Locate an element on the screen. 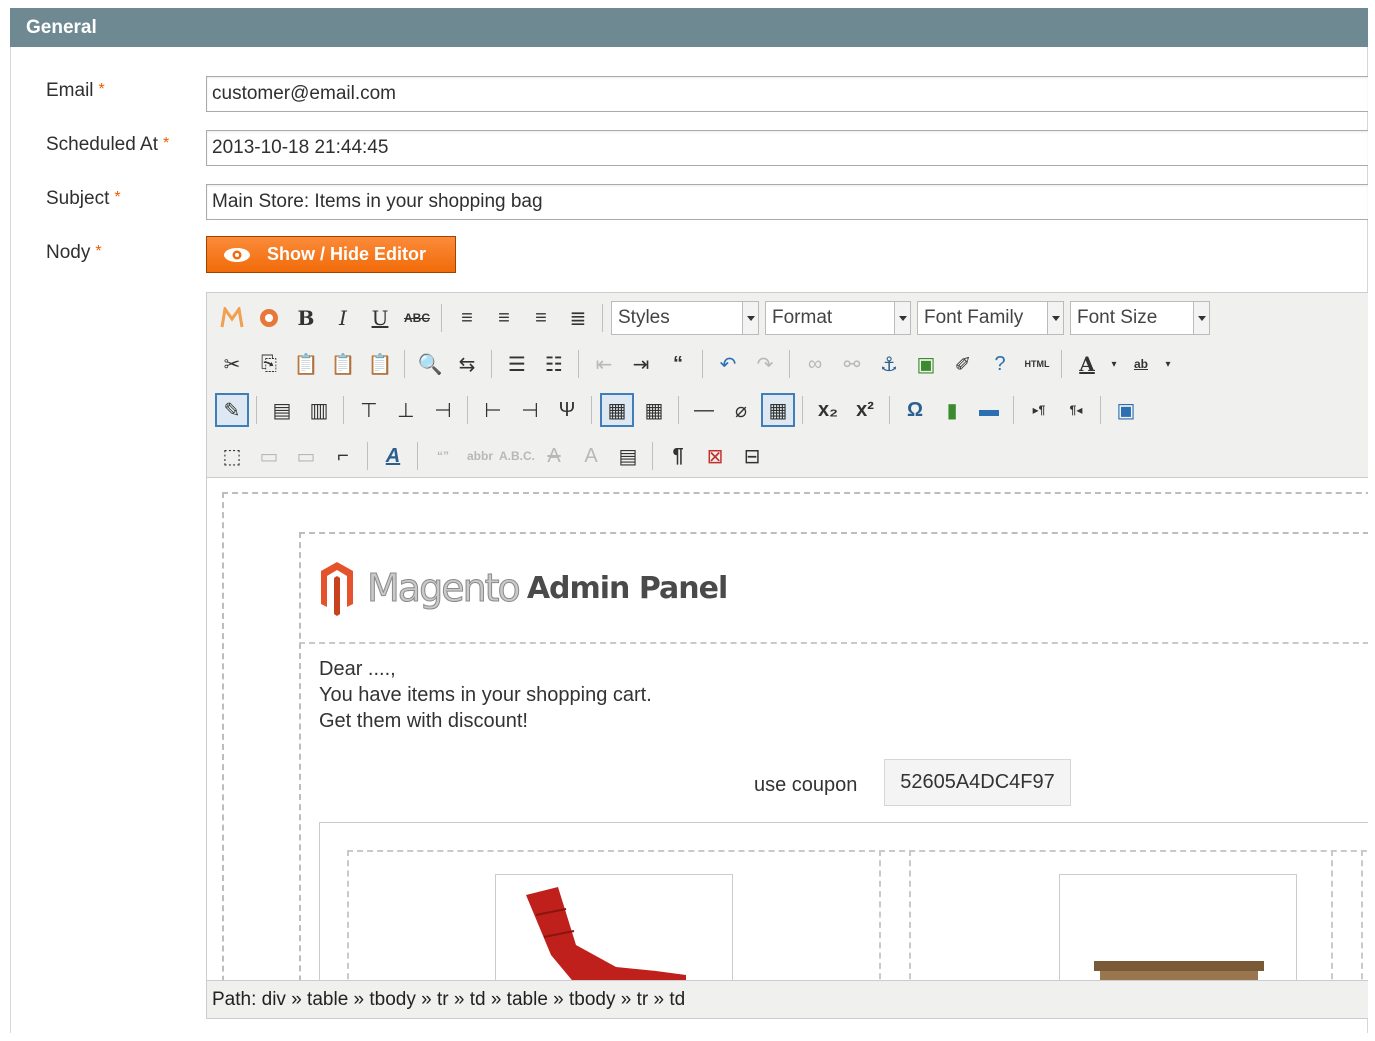 The width and height of the screenshot is (1375, 1041). show-blocks-icon: ¶ is located at coordinates (678, 456).